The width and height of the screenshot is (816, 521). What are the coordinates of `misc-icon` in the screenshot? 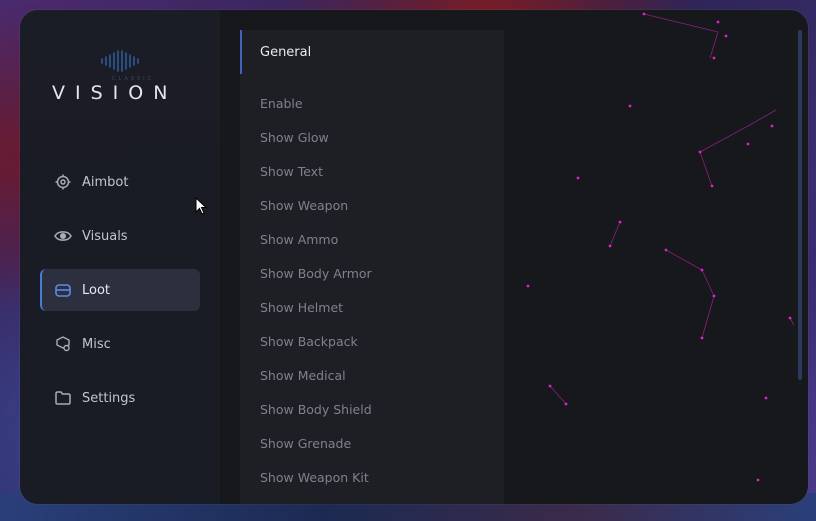 It's located at (63, 344).